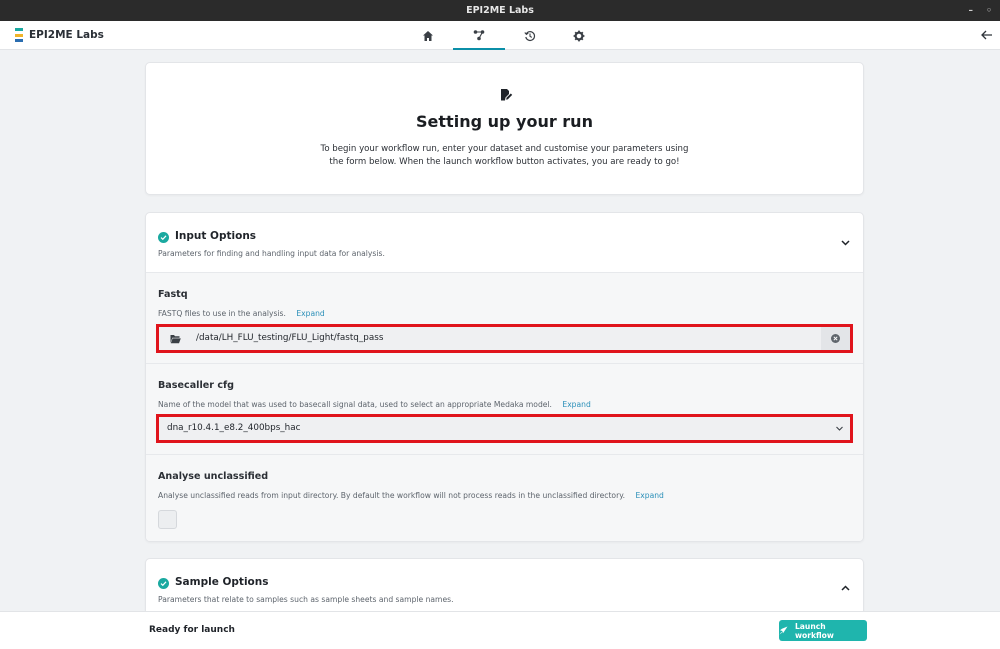 The width and height of the screenshot is (1000, 649). I want to click on chevron-up-icon, so click(845, 588).